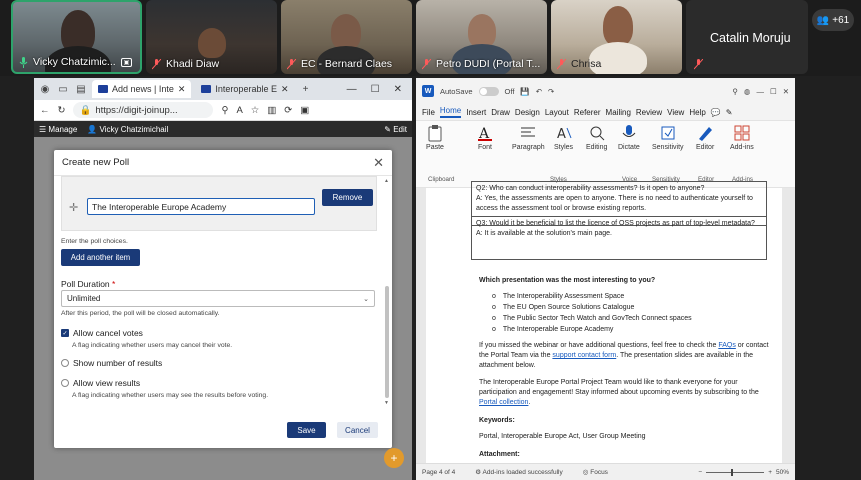 The image size is (861, 480). Describe the element at coordinates (649, 112) in the screenshot. I see `tab-review: Review` at that location.